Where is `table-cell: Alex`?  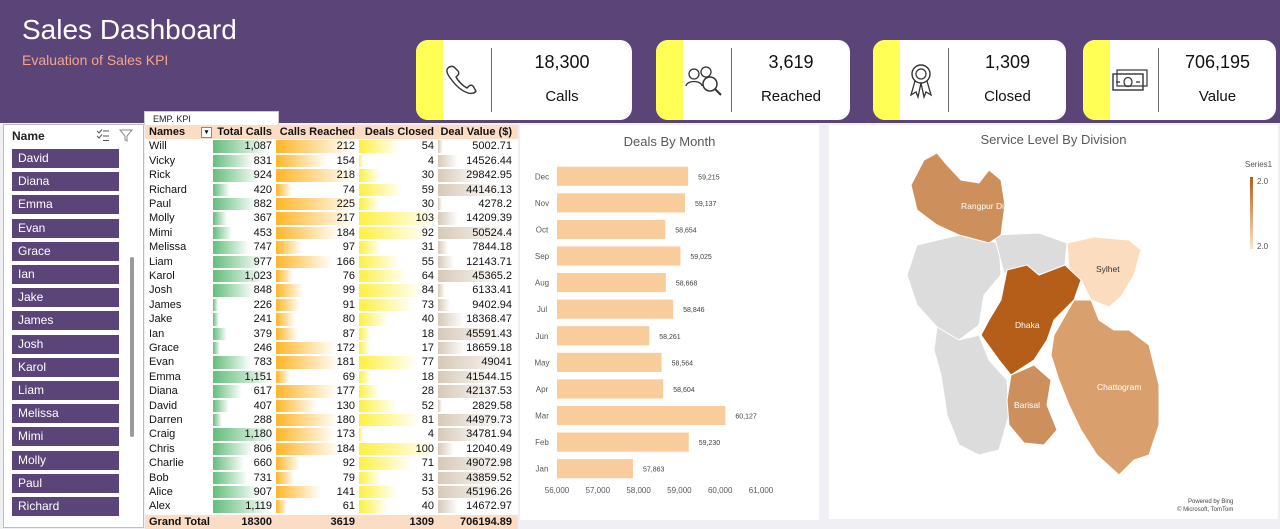
table-cell: Alex is located at coordinates (160, 506).